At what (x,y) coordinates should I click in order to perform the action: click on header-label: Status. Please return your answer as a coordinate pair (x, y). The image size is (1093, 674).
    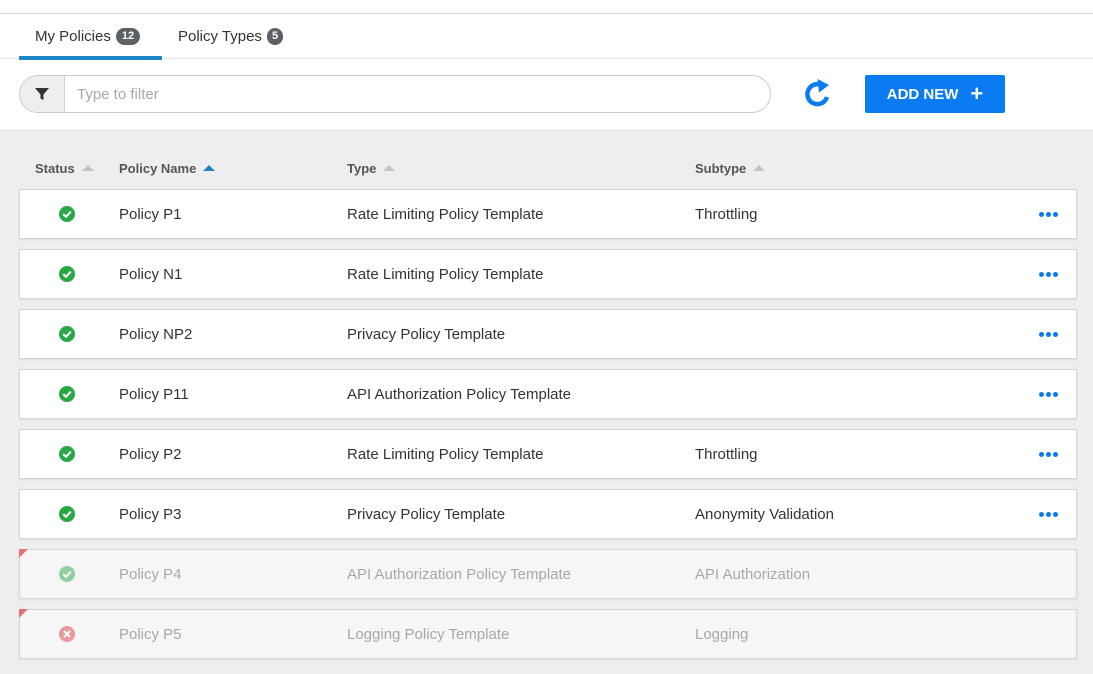
    Looking at the image, I should click on (55, 168).